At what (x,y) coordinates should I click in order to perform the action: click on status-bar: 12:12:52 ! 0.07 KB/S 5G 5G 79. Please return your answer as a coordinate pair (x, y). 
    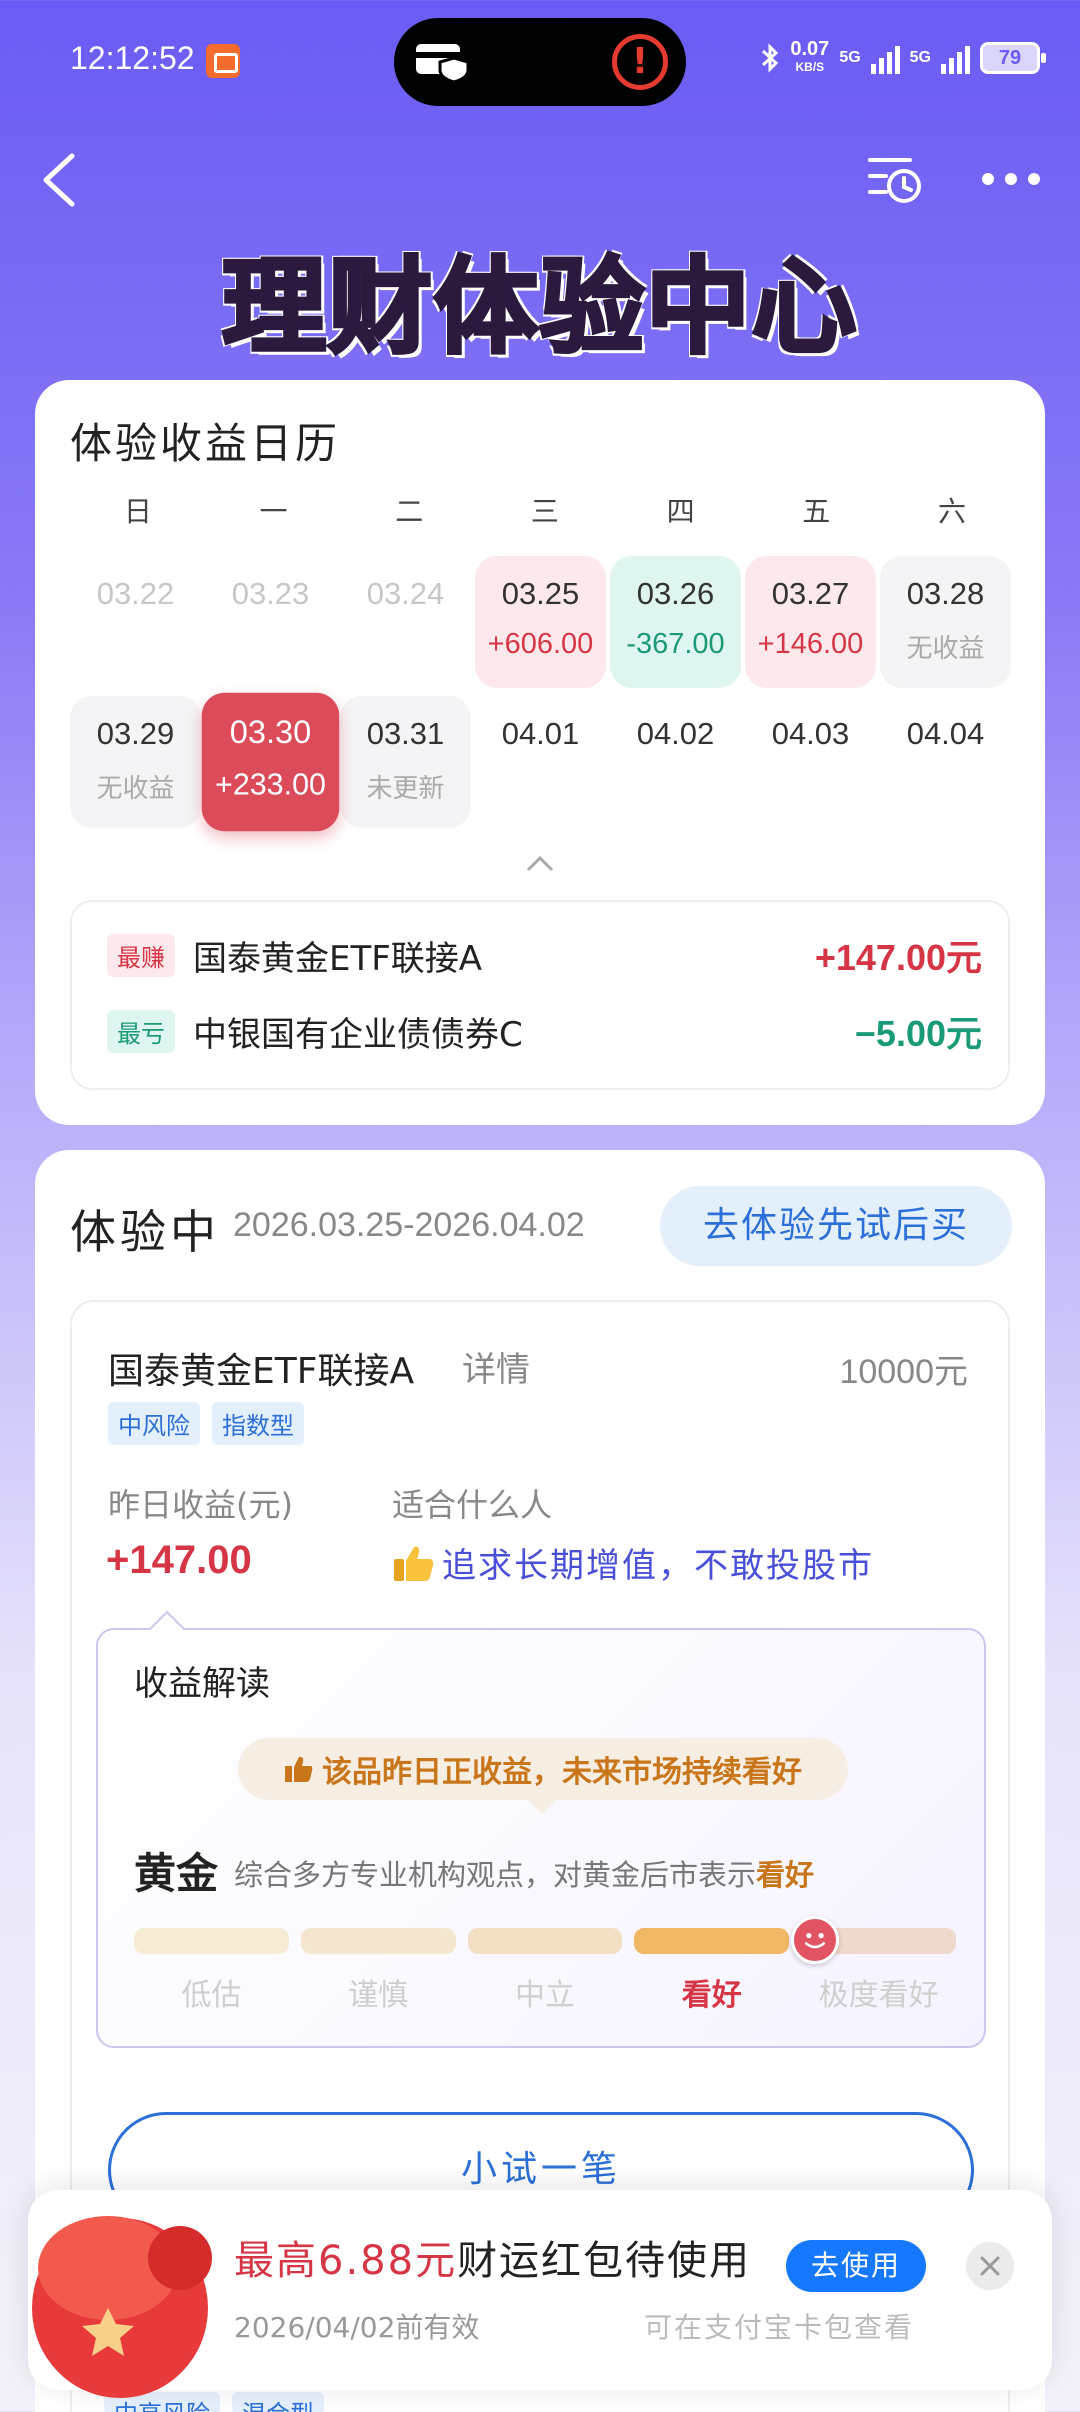
    Looking at the image, I should click on (540, 60).